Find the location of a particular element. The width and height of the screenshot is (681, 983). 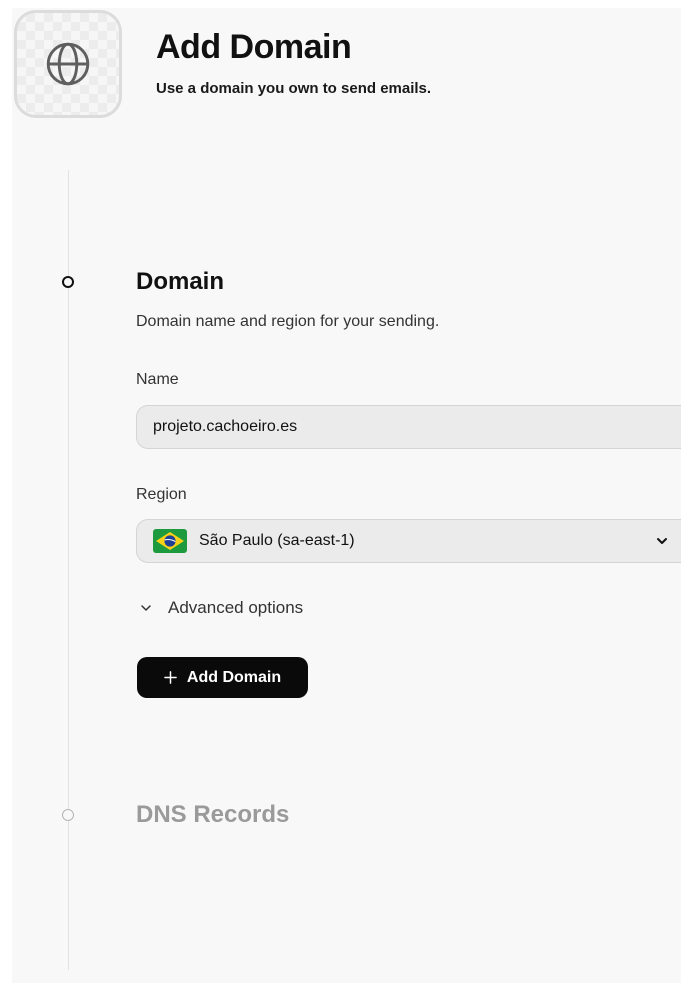

step-description-domain: Domain name and region for your sending. is located at coordinates (288, 321).